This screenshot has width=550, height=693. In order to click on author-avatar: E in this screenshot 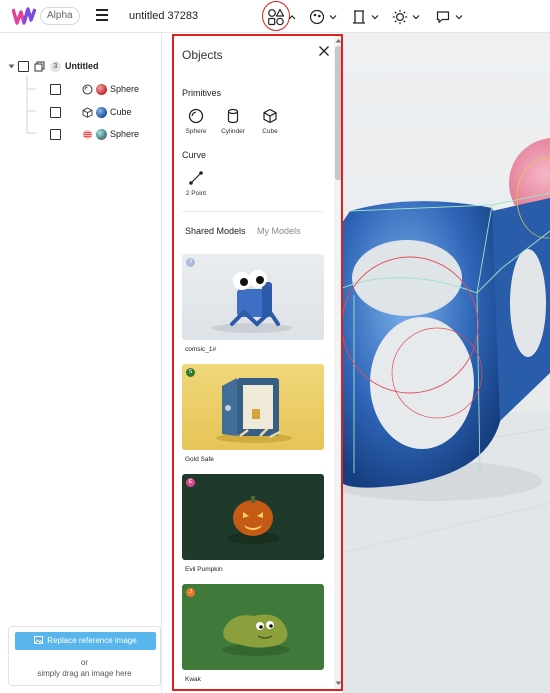, I will do `click(190, 482)`.